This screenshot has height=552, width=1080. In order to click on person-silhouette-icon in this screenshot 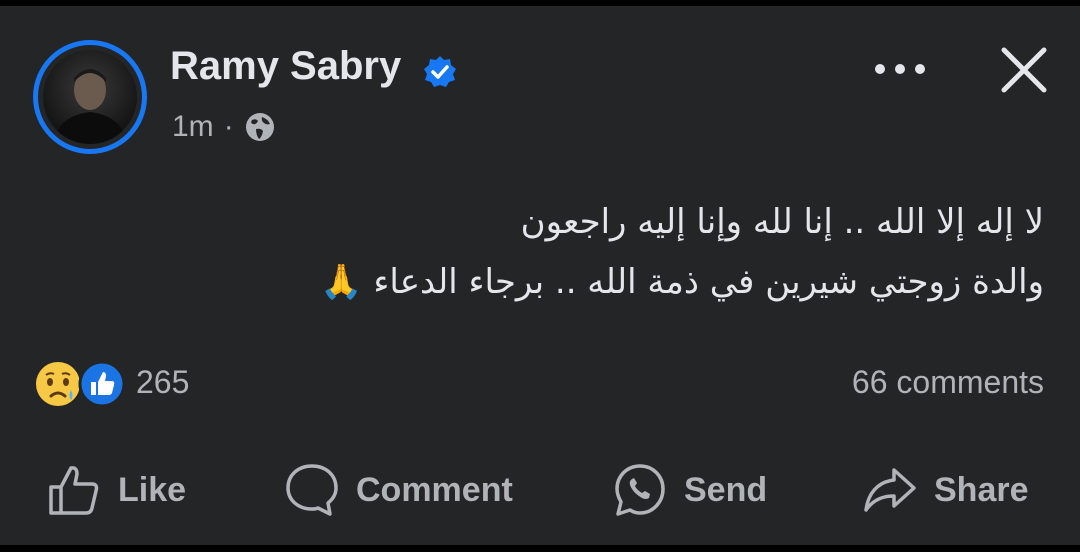, I will do `click(90, 106)`.